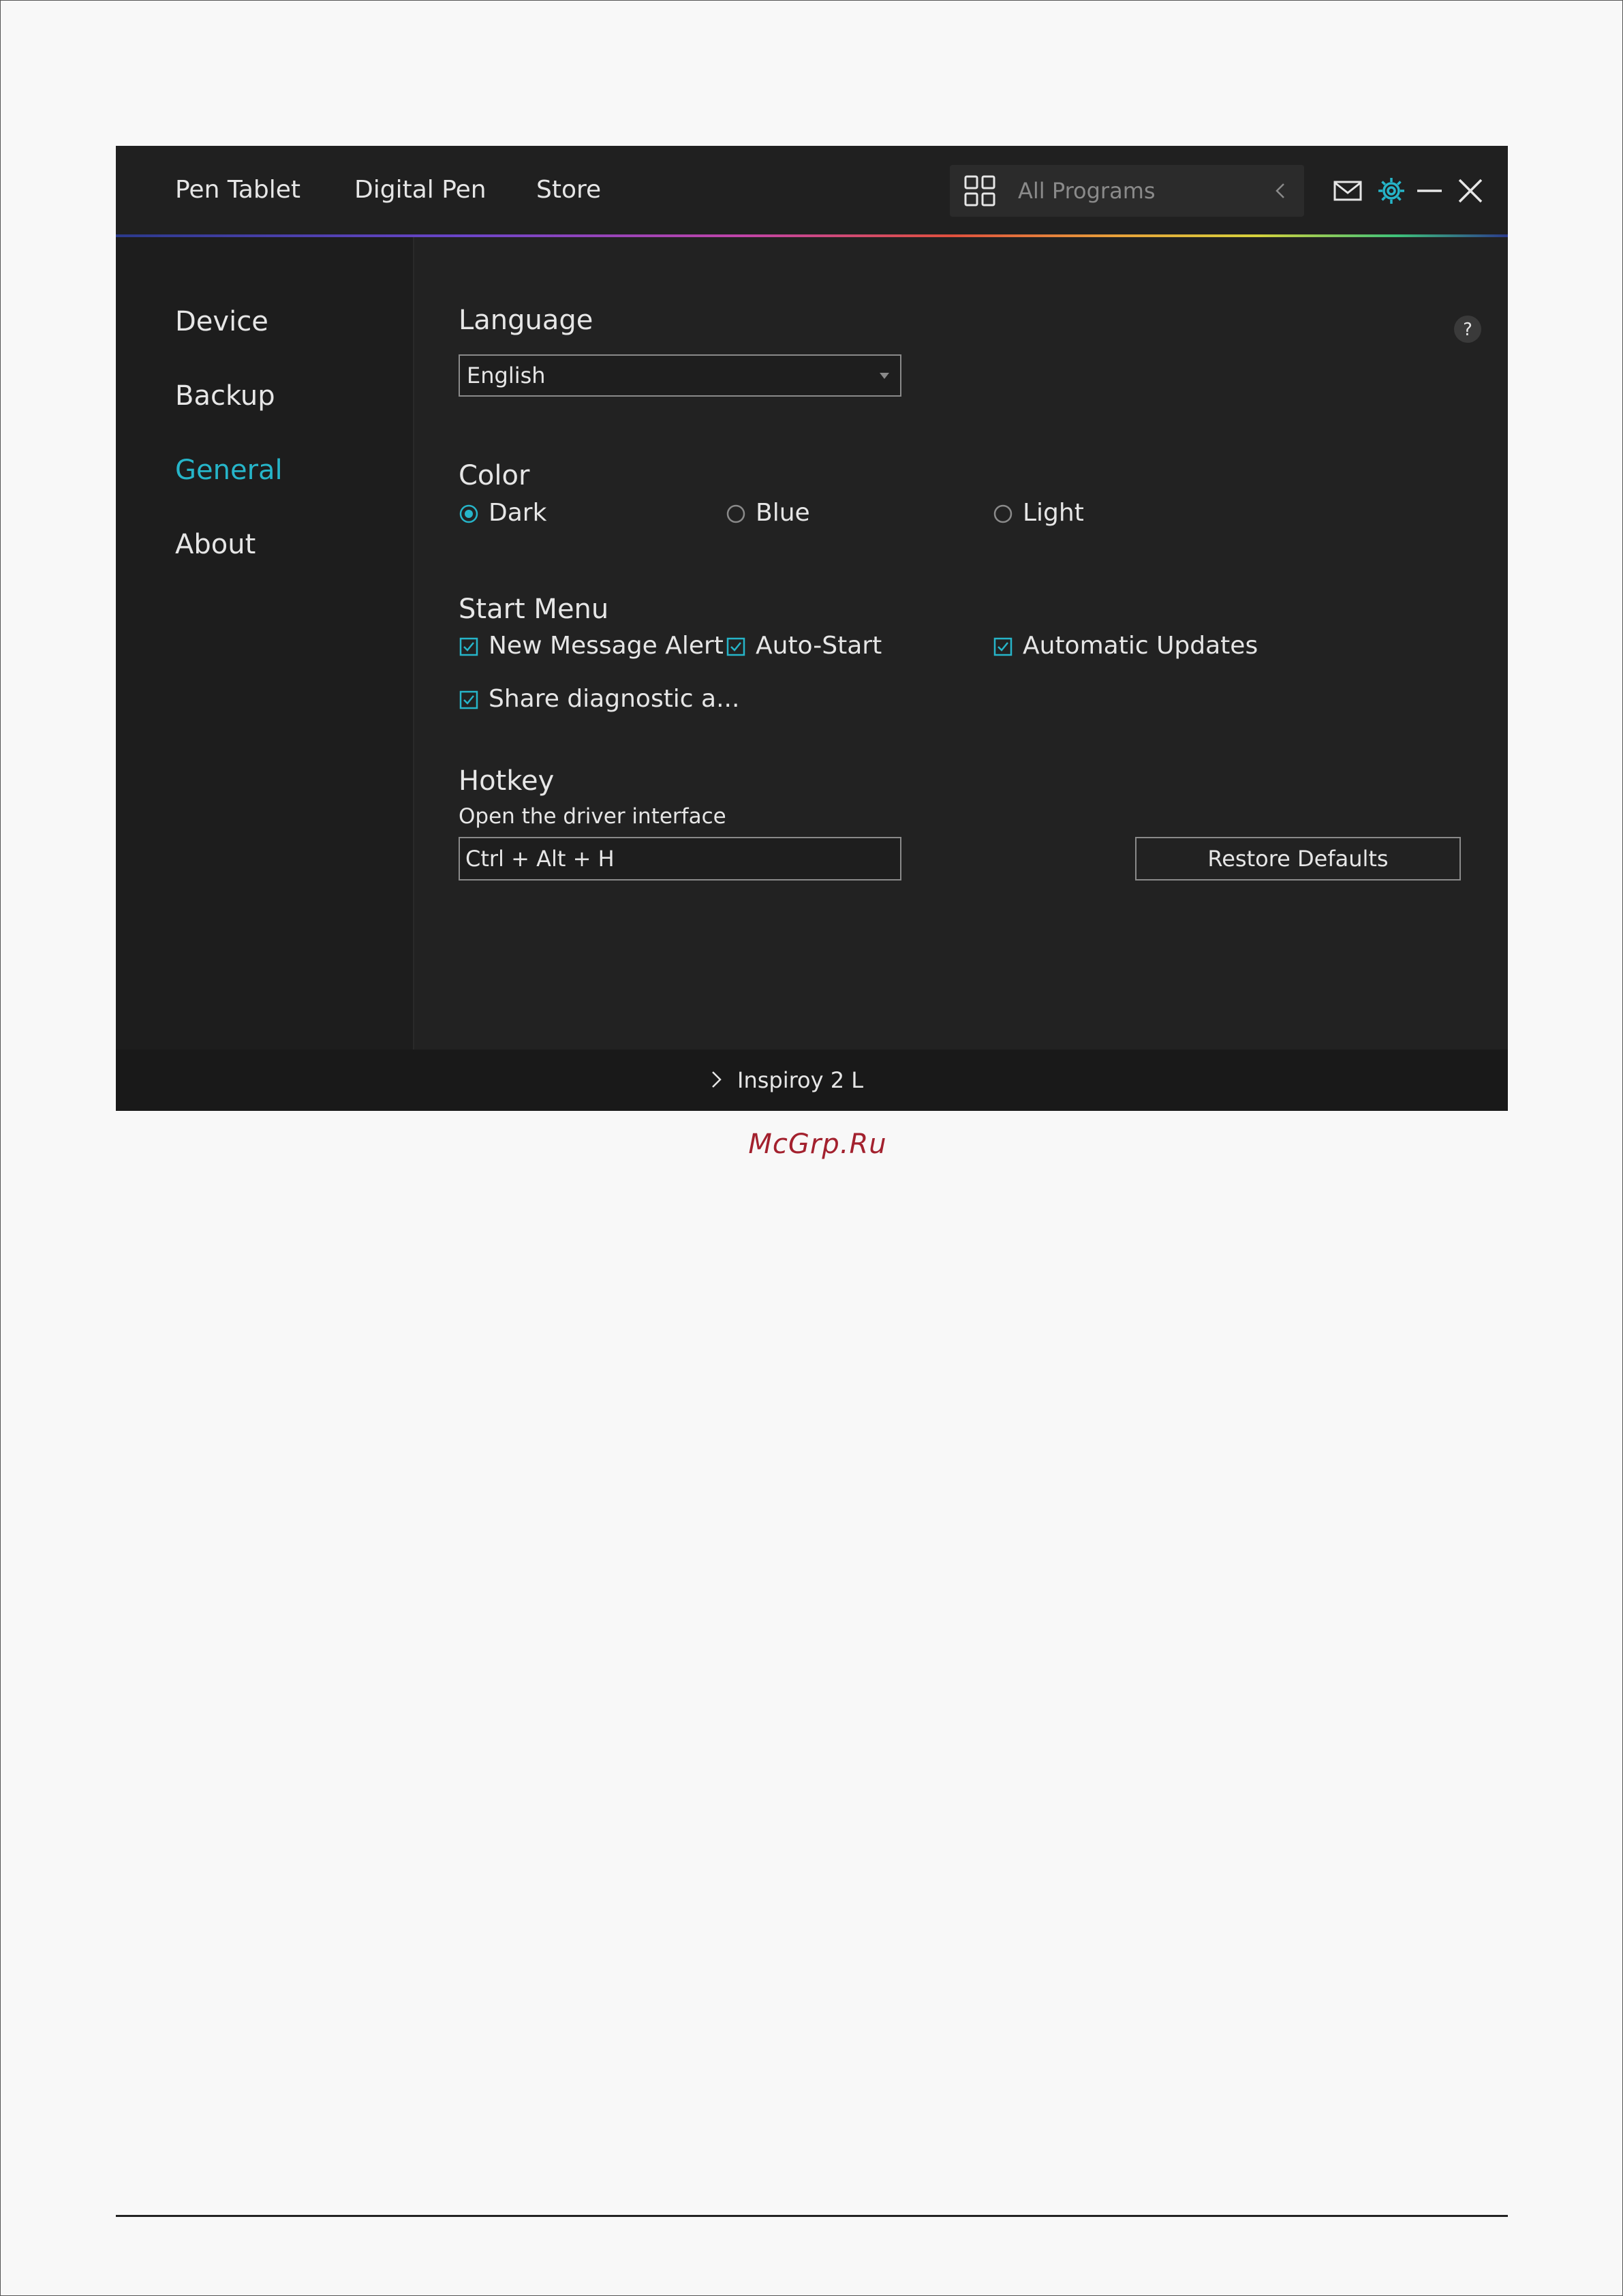  What do you see at coordinates (568, 190) in the screenshot?
I see `tab-store: Store` at bounding box center [568, 190].